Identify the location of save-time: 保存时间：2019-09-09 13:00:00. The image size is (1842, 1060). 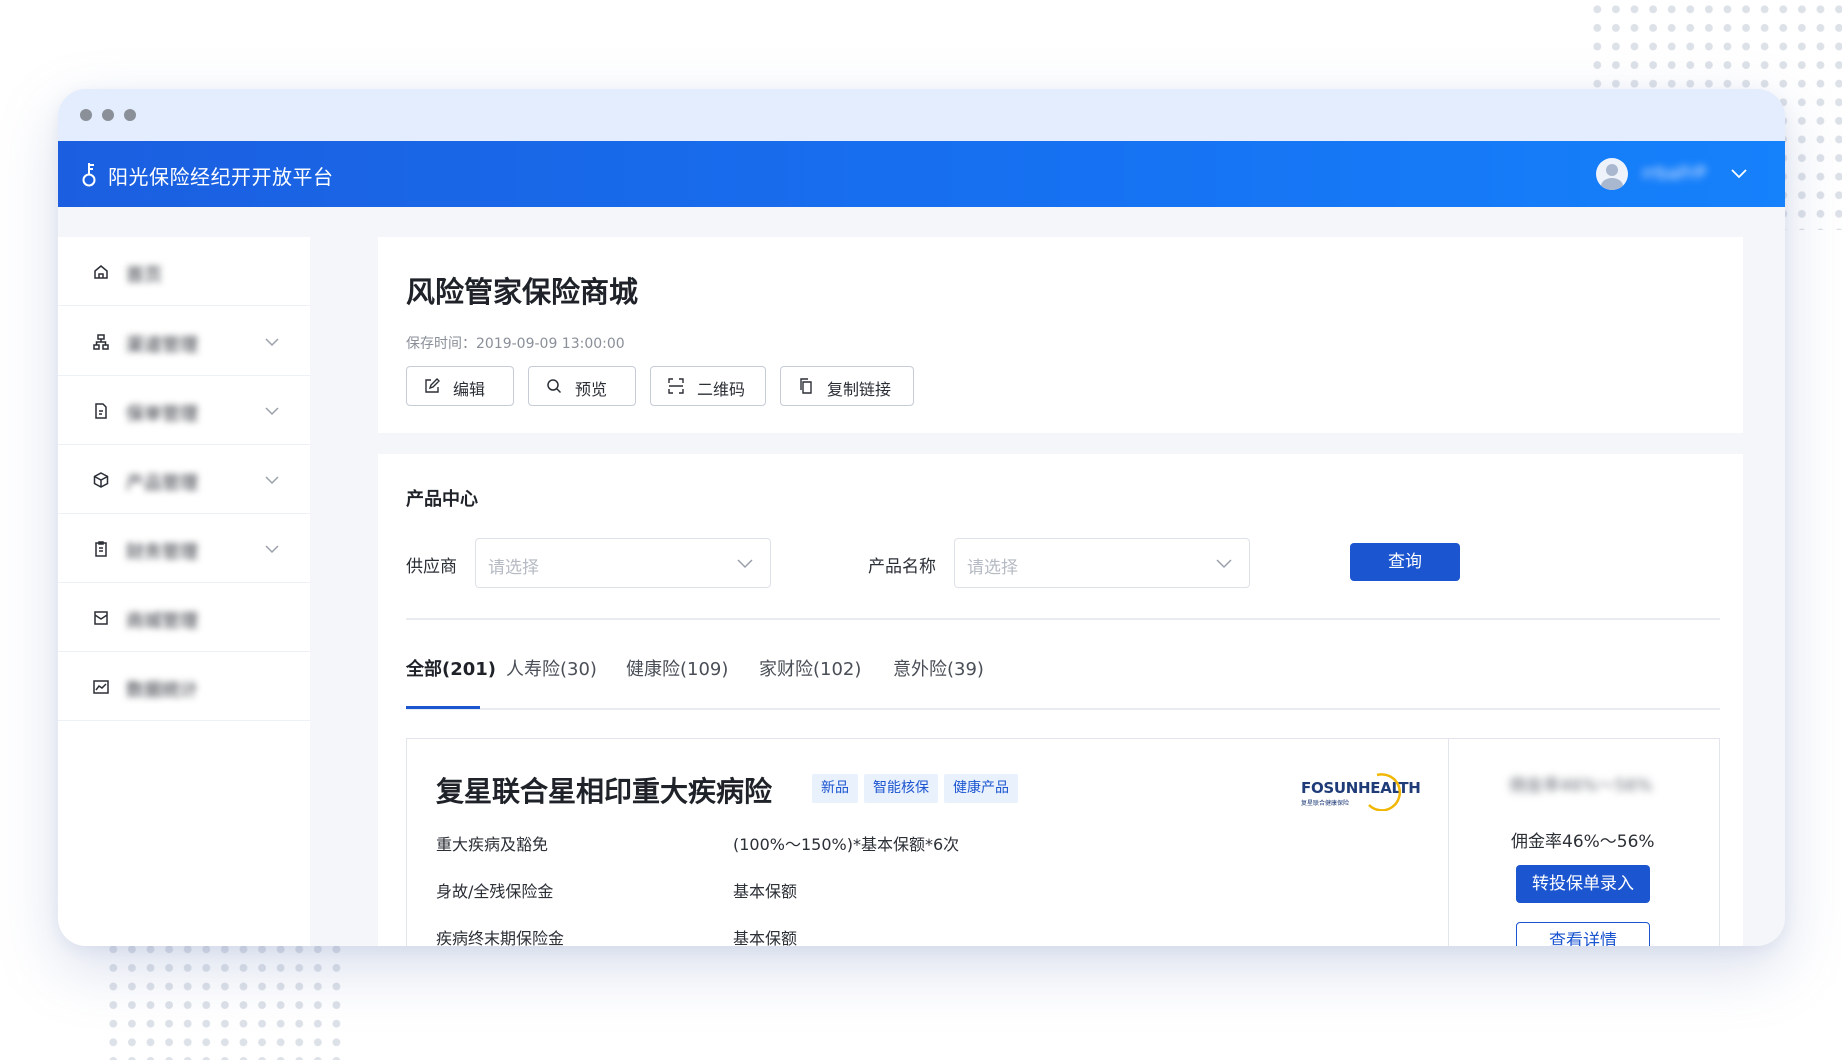
(515, 344).